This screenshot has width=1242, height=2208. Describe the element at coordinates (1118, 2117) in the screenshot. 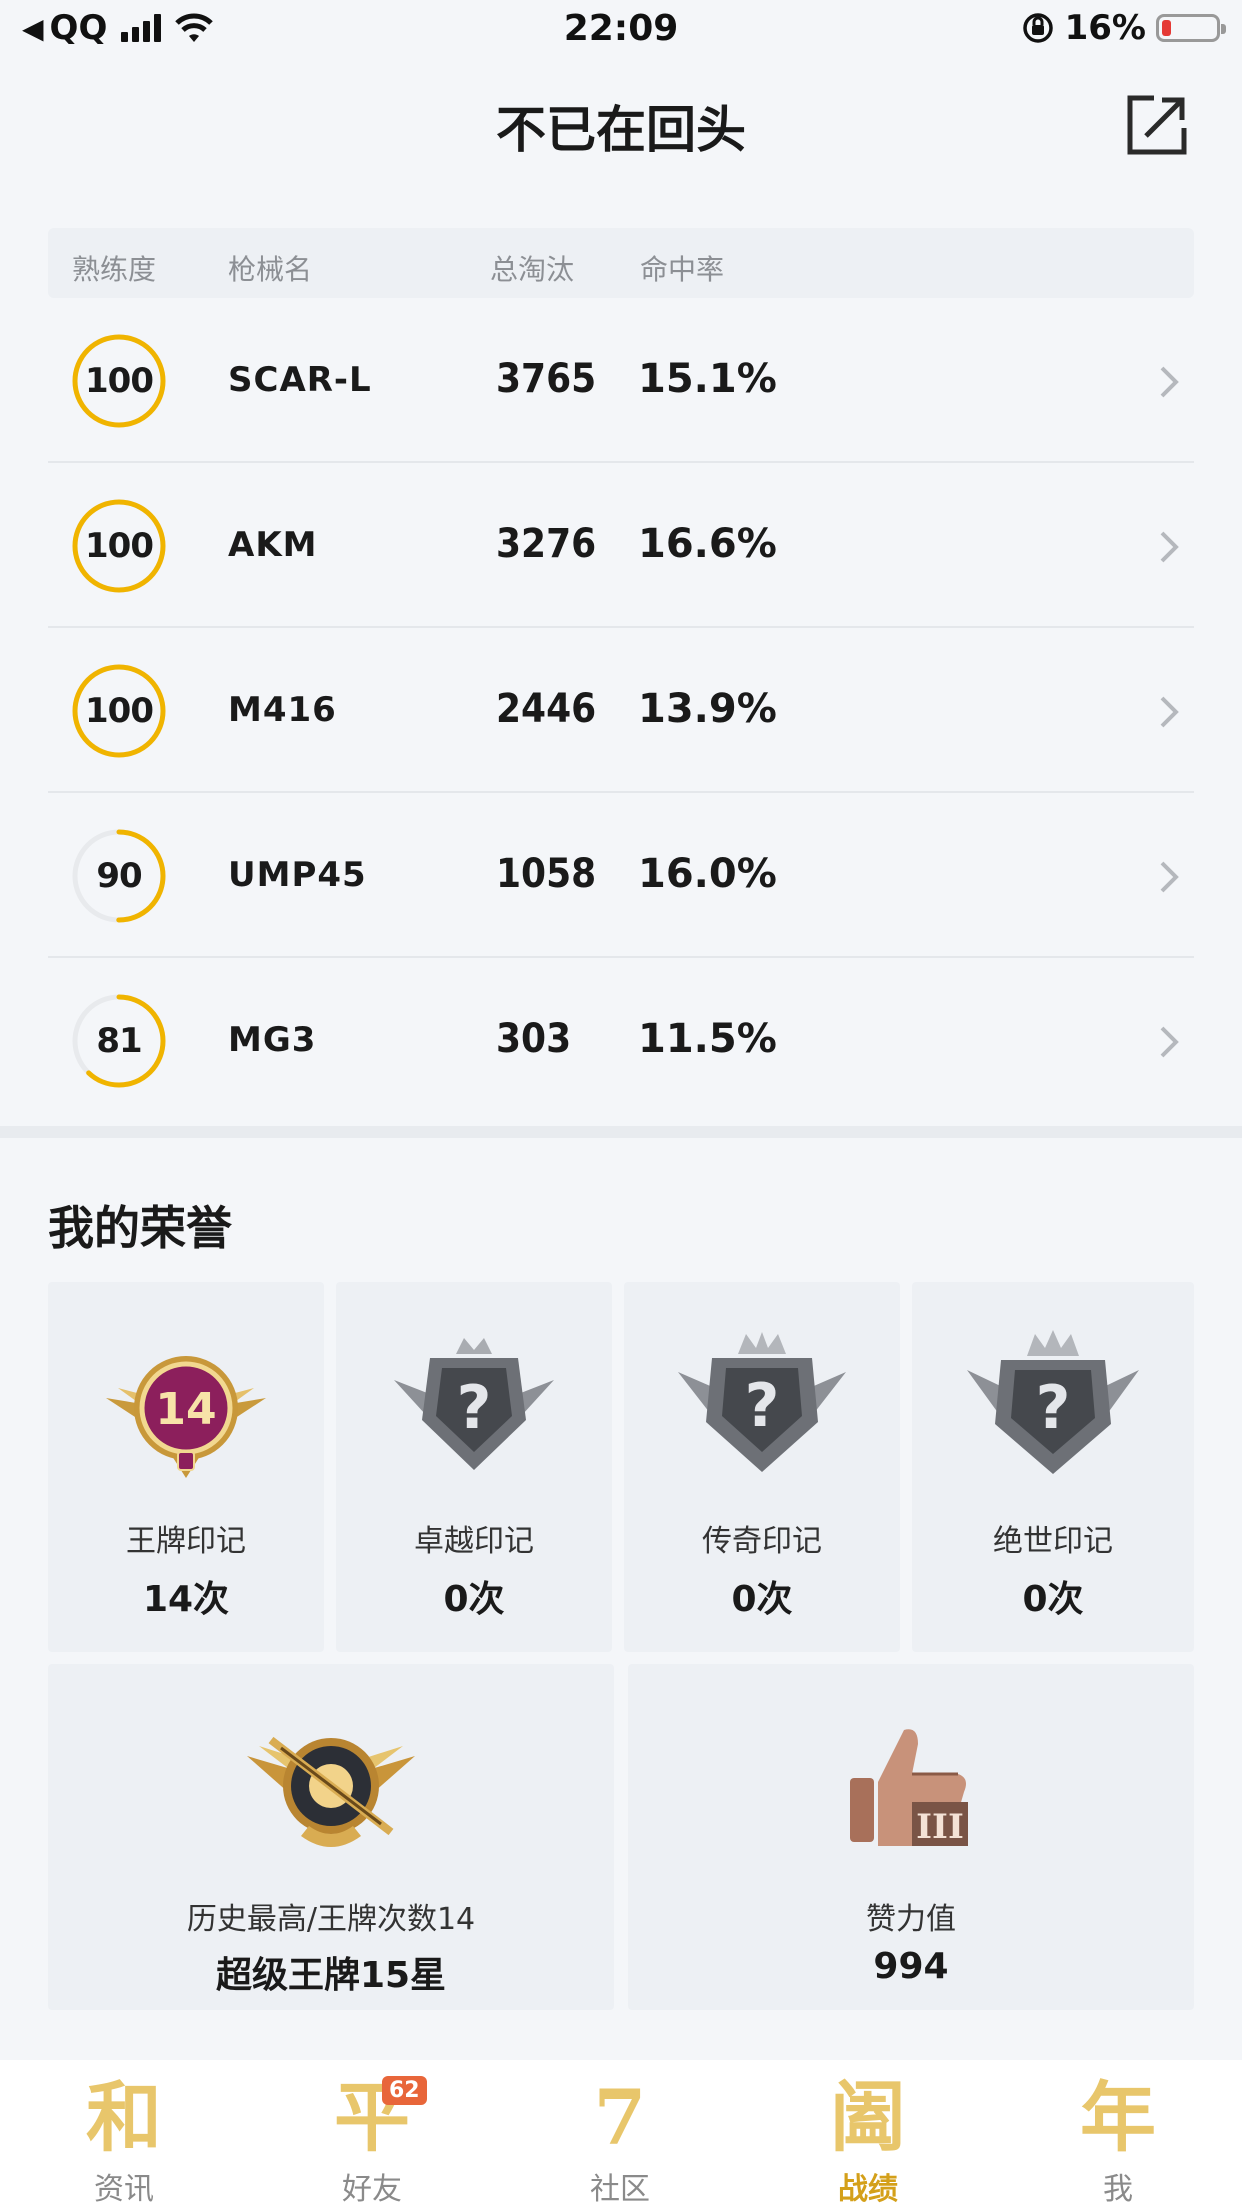

I see `me-tab-icon: 年` at that location.